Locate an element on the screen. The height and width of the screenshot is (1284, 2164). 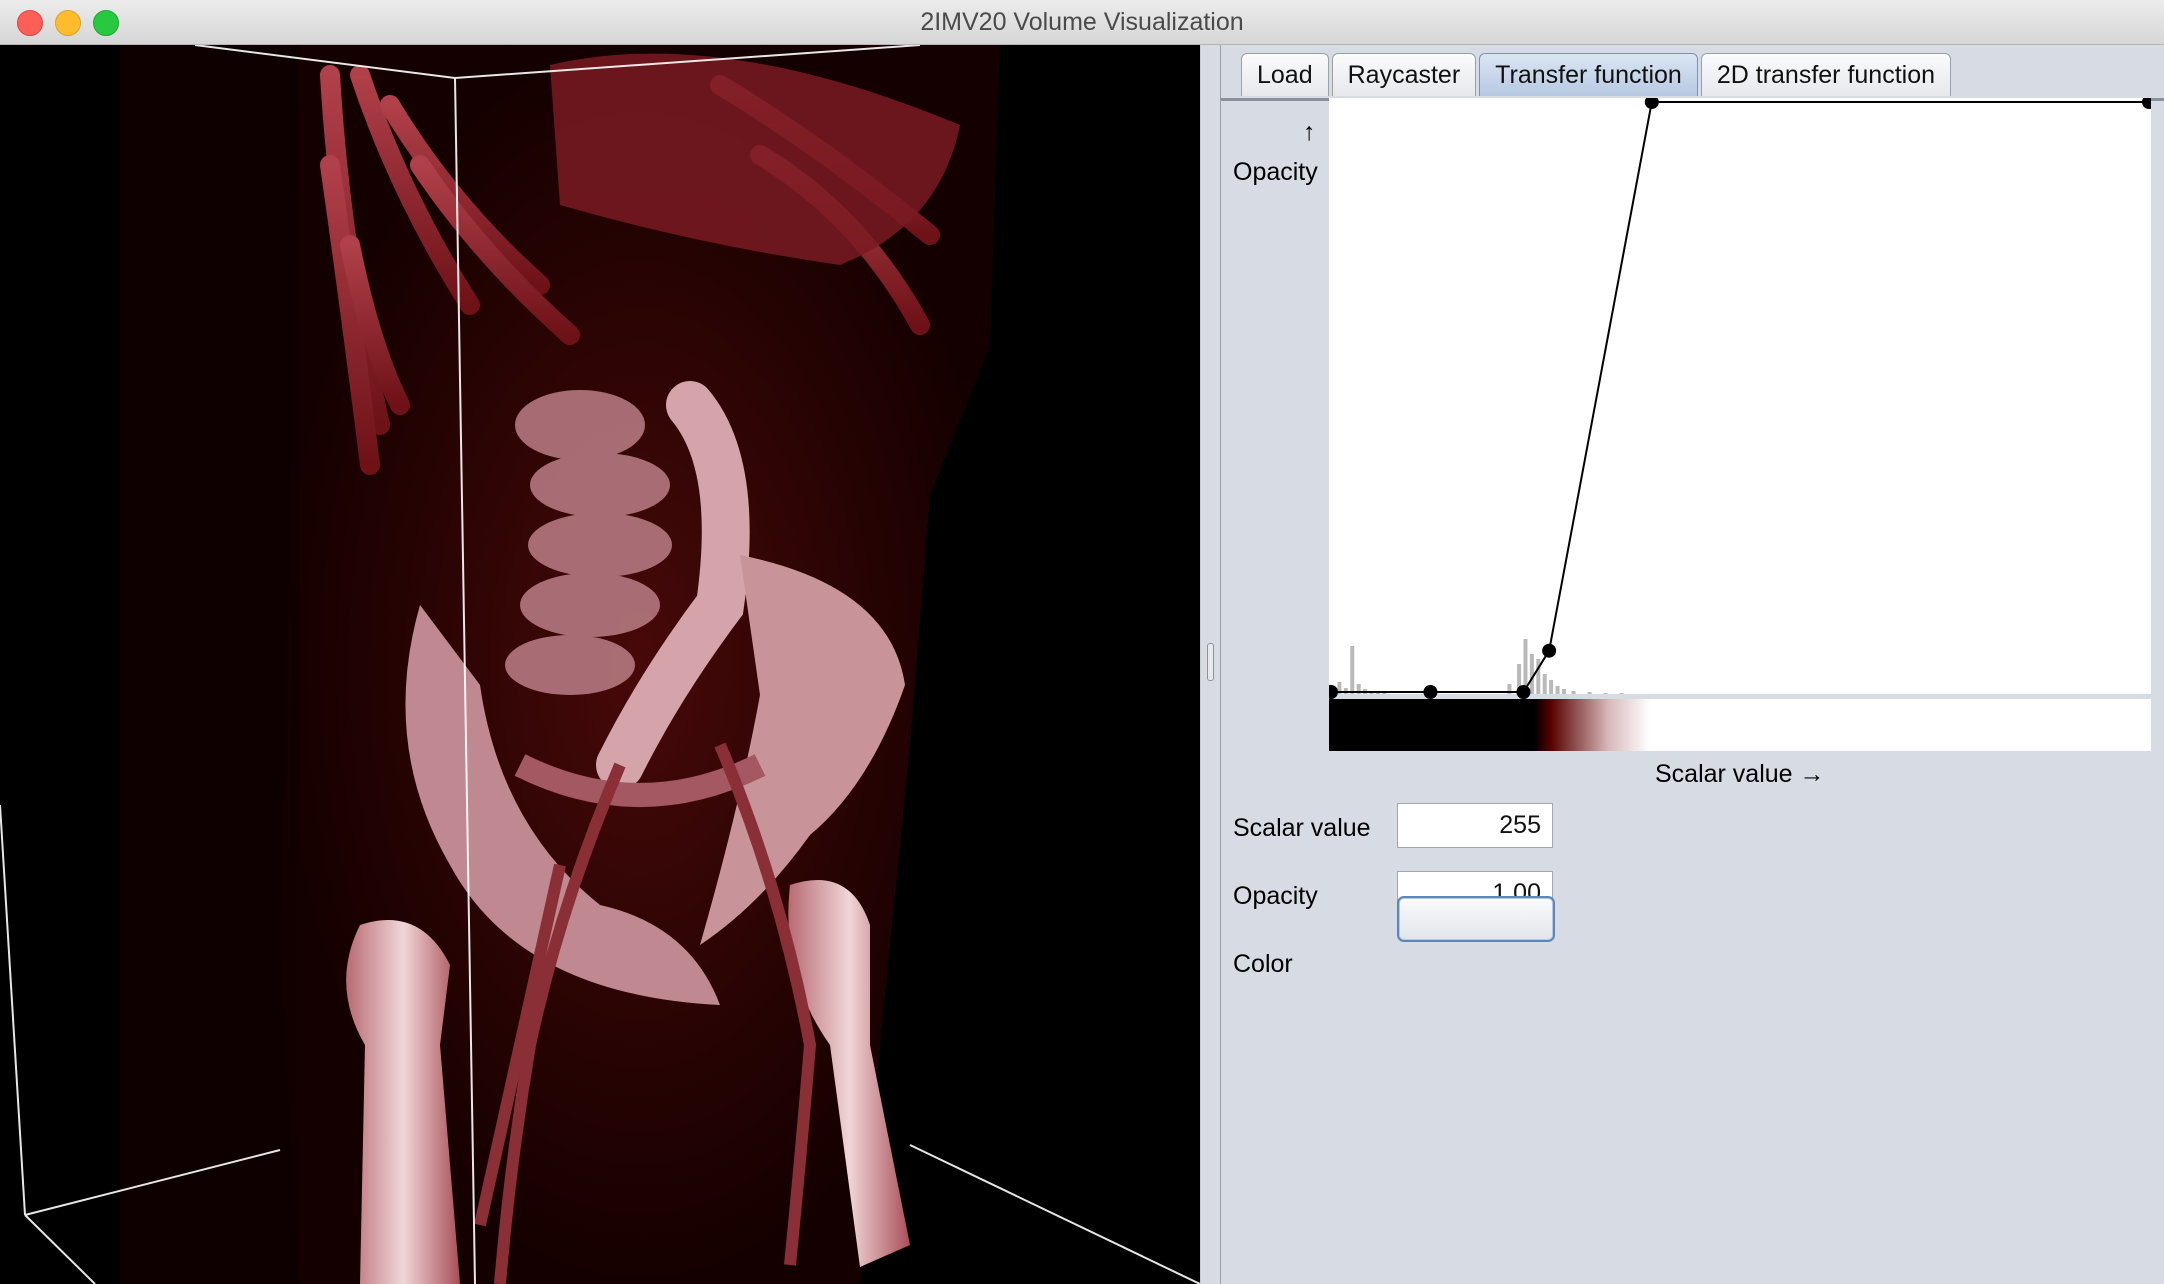
opacity-label: Opacity is located at coordinates (1275, 896).